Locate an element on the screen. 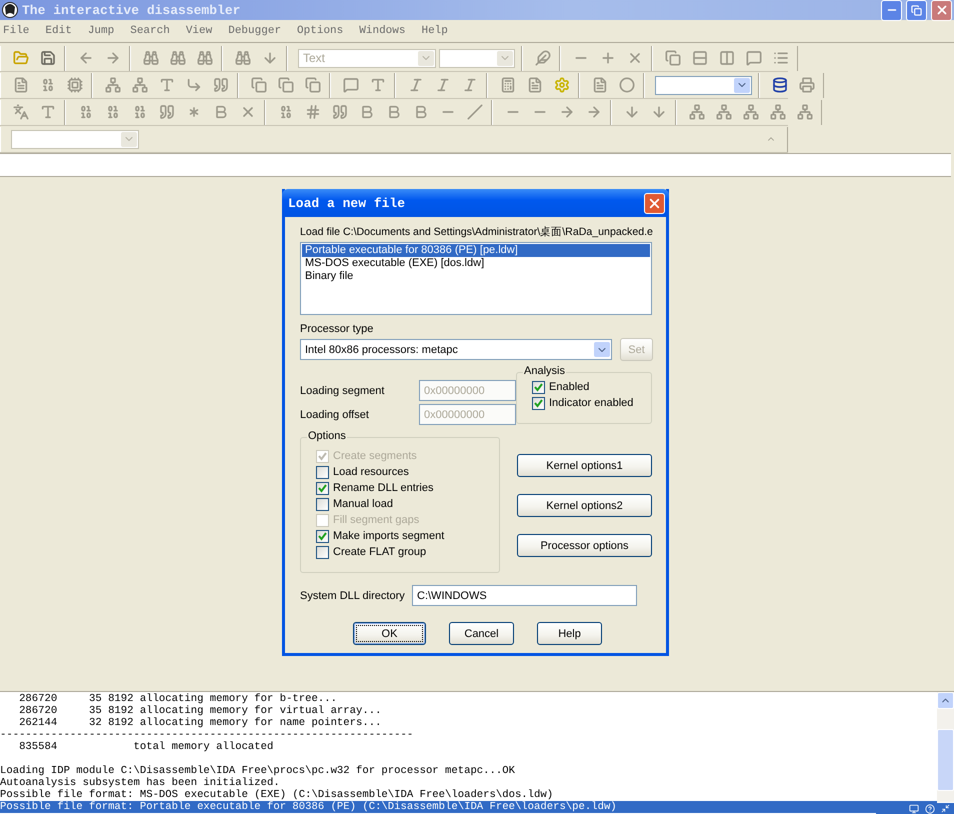  checkbox: Rename DLL entries is located at coordinates (407, 488).